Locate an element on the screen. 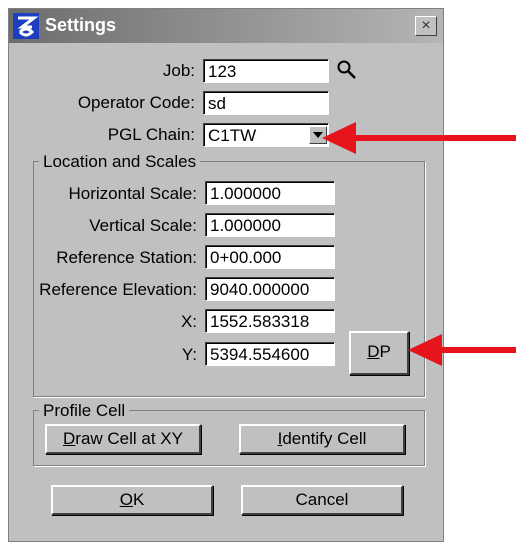  identify-cell-button: Identify Cell is located at coordinates (322, 439).